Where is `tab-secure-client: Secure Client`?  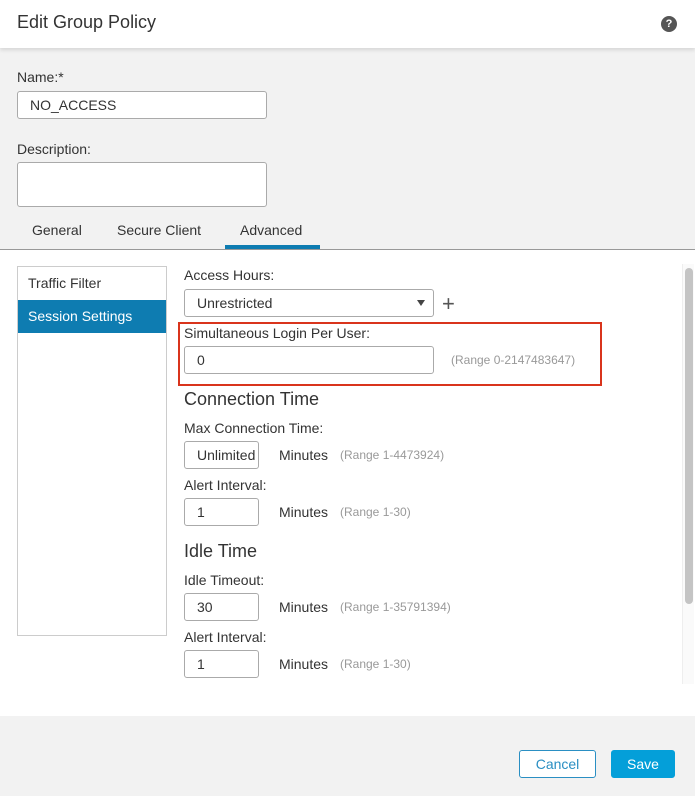
tab-secure-client: Secure Client is located at coordinates (159, 230).